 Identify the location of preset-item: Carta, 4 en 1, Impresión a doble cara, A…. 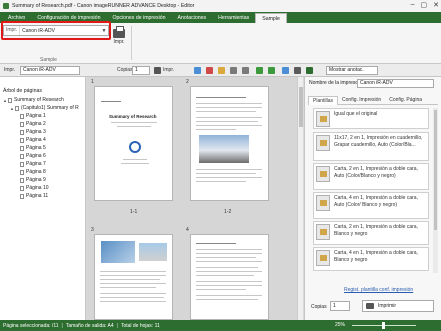
(371, 205).